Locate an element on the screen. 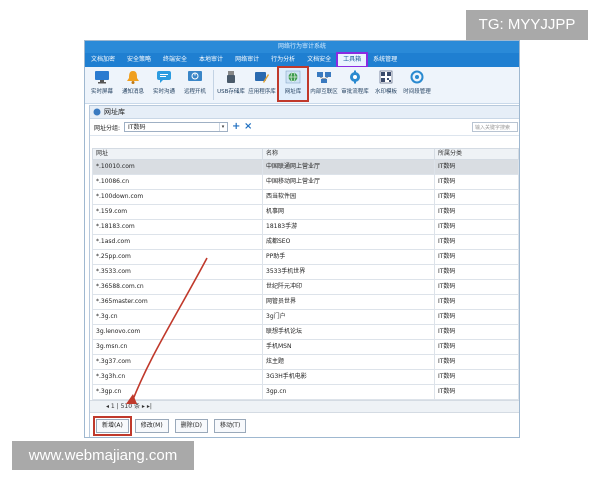 This screenshot has width=600, height=480. column-header-url: 网址 is located at coordinates (177, 154).